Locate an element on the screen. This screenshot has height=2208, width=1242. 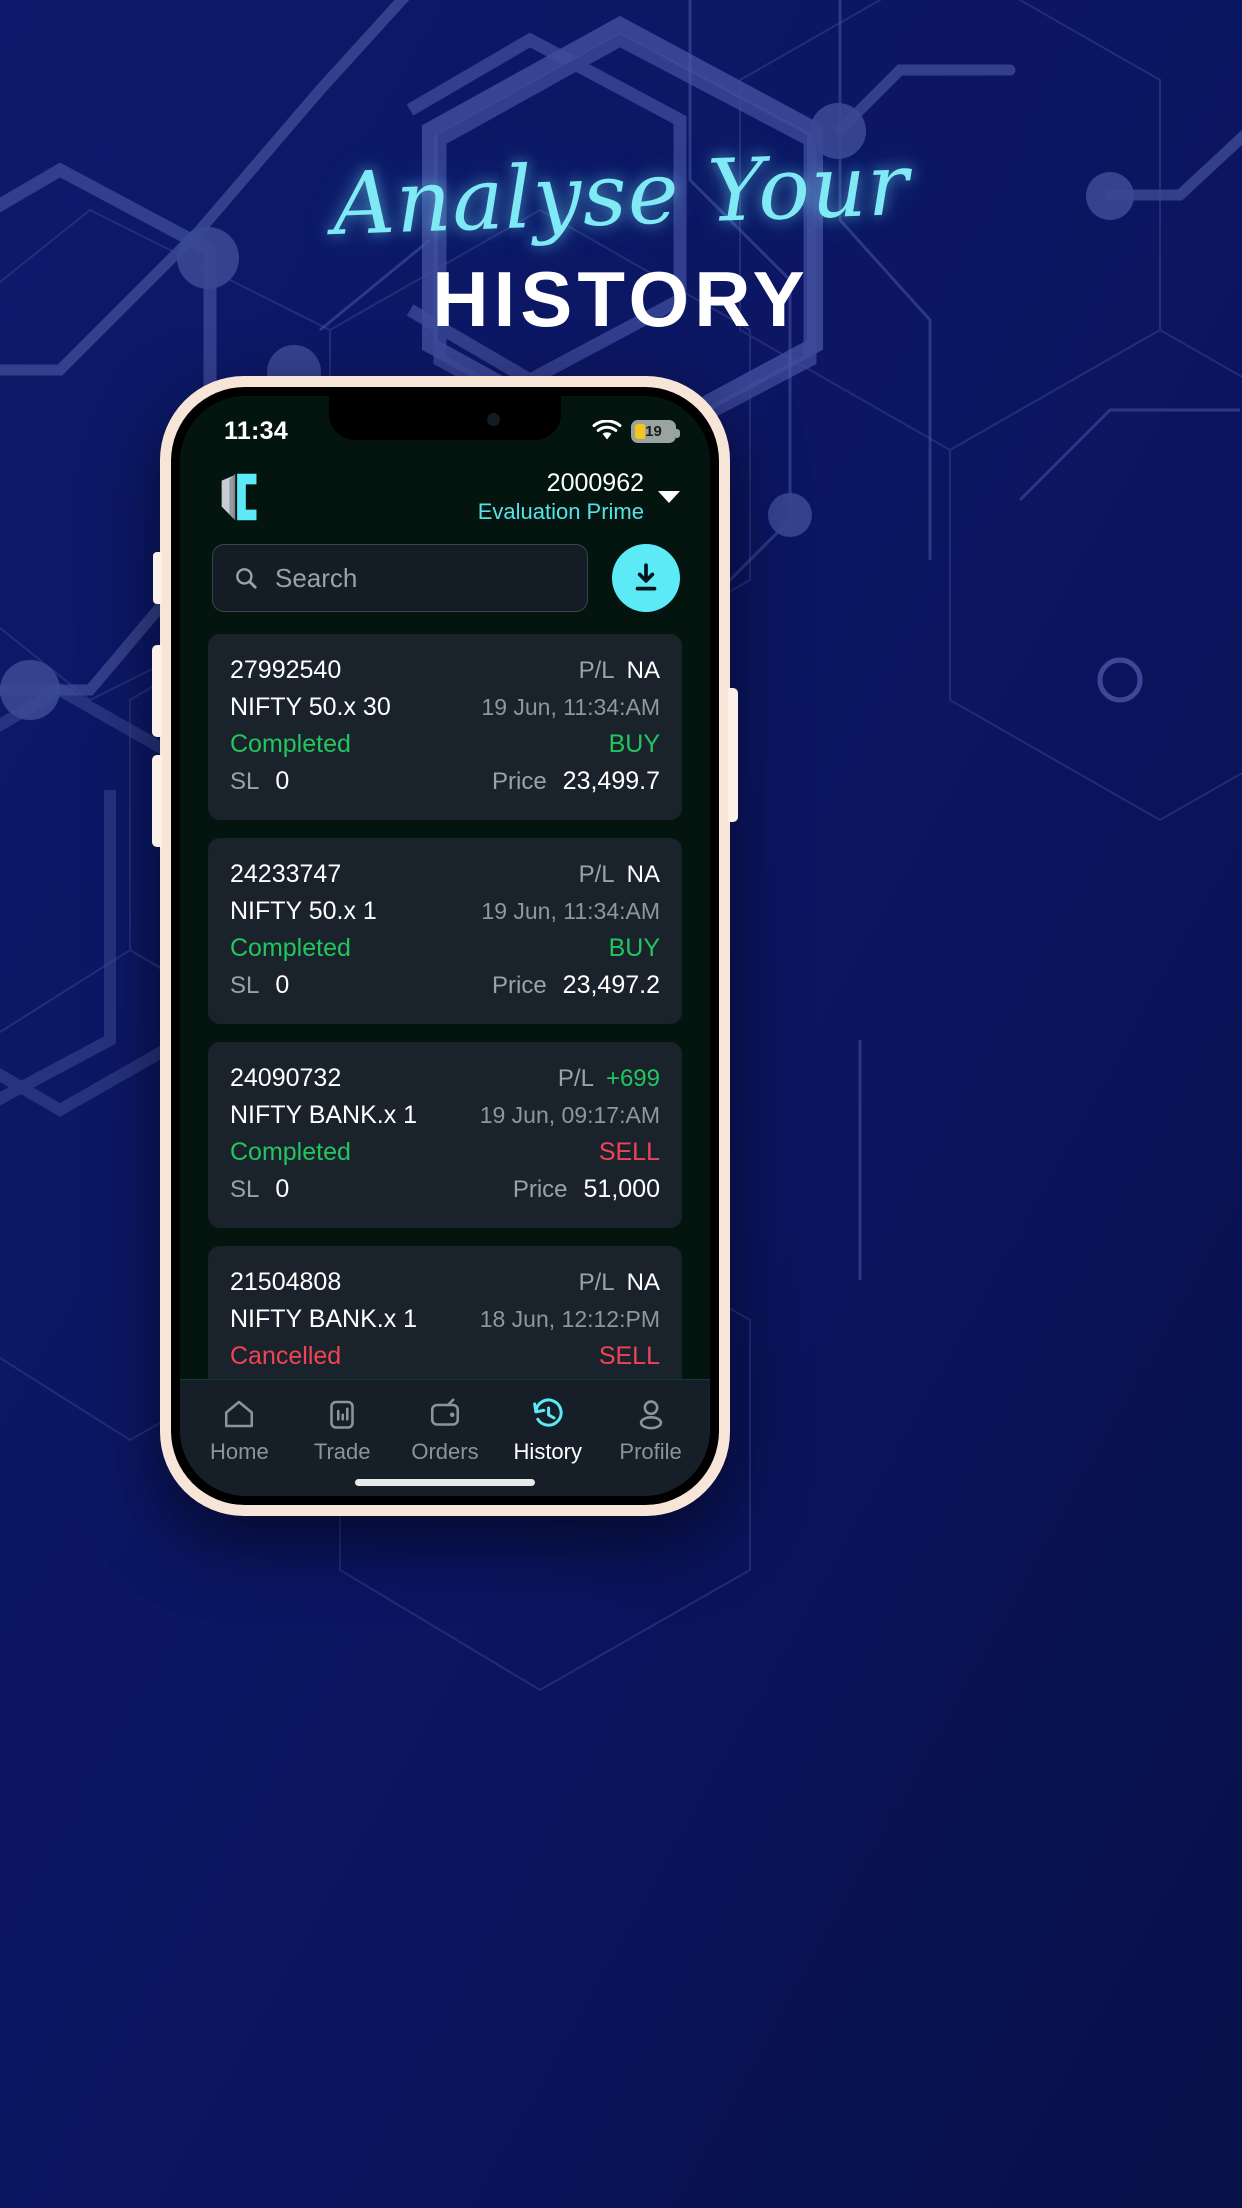
order-pl: P/L +699 is located at coordinates (609, 1079).